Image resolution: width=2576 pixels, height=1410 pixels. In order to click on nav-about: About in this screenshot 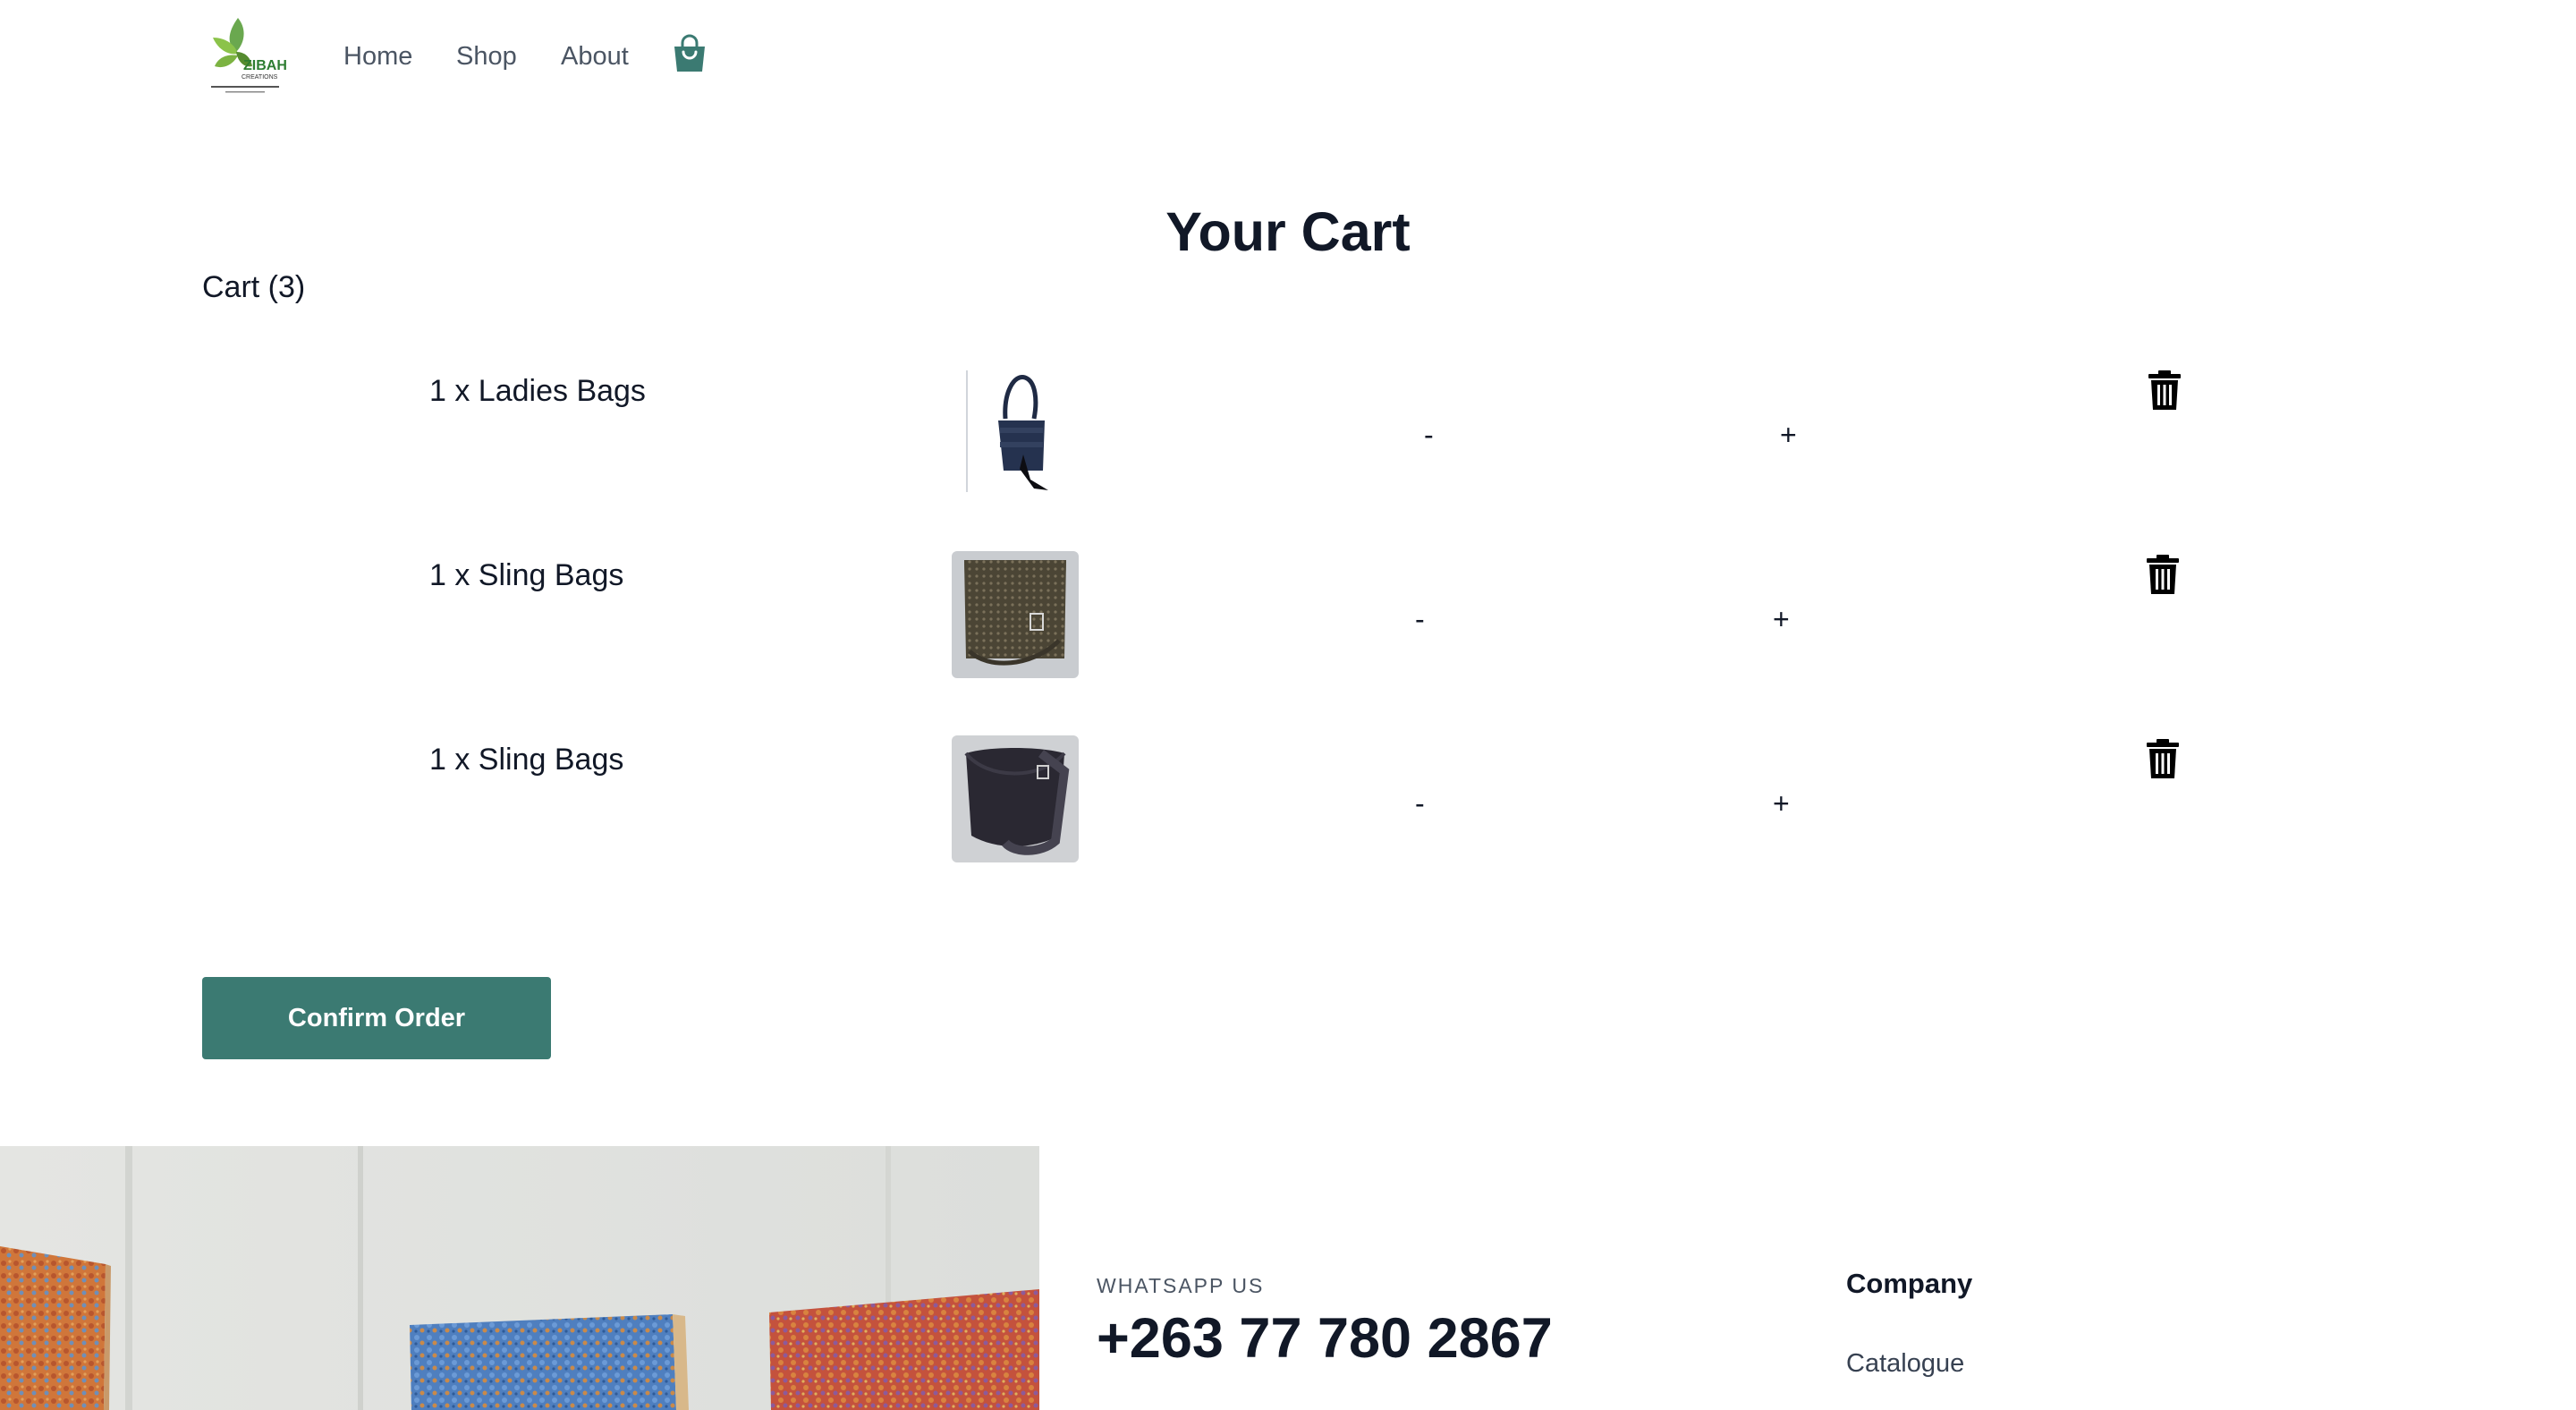, I will do `click(595, 57)`.